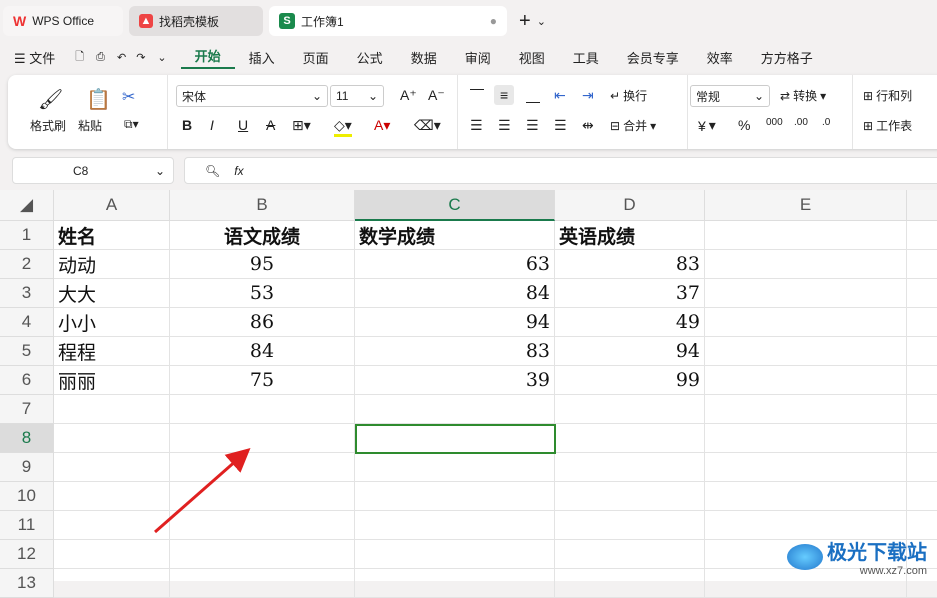  What do you see at coordinates (805, 556) in the screenshot?
I see `watermark-logo-icon` at bounding box center [805, 556].